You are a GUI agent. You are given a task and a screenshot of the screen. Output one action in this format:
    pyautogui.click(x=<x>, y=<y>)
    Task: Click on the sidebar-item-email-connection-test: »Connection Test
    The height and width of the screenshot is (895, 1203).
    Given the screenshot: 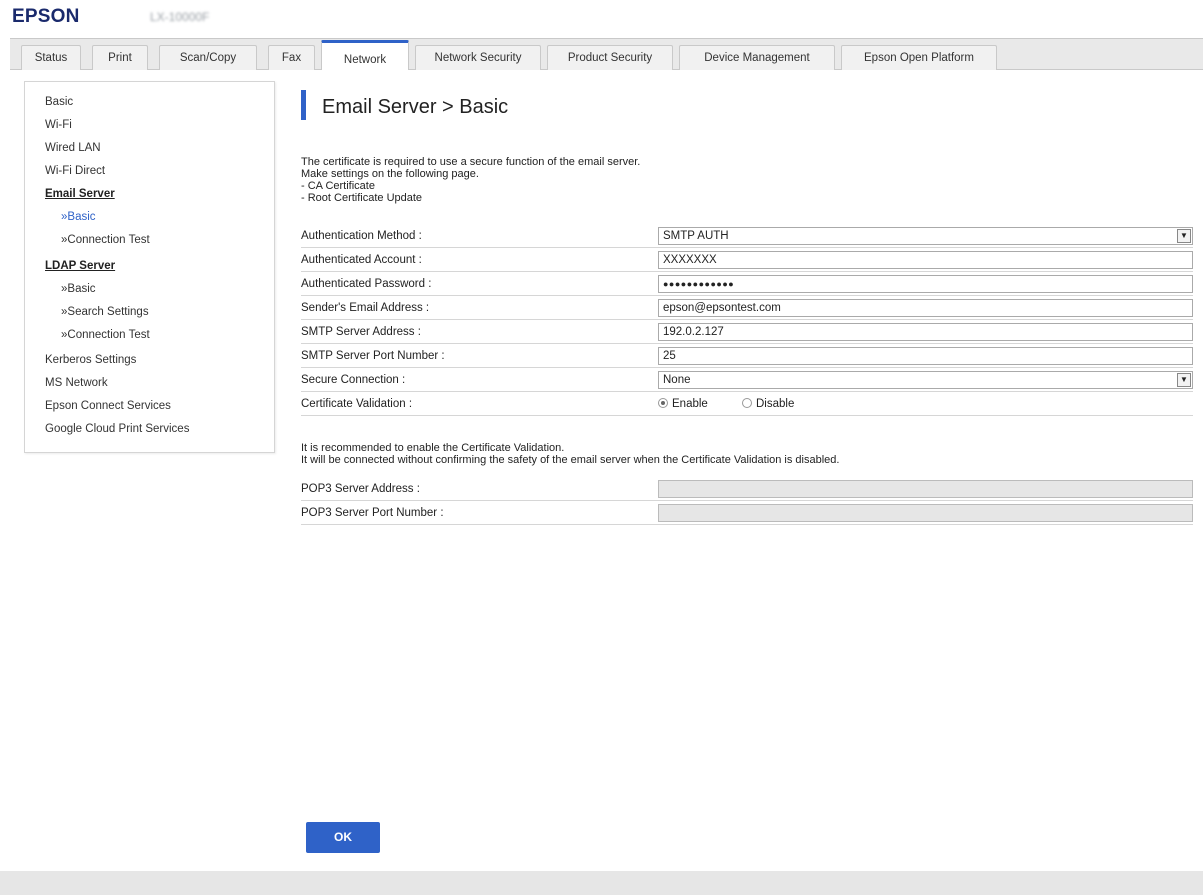 What is the action you would take?
    pyautogui.click(x=105, y=240)
    